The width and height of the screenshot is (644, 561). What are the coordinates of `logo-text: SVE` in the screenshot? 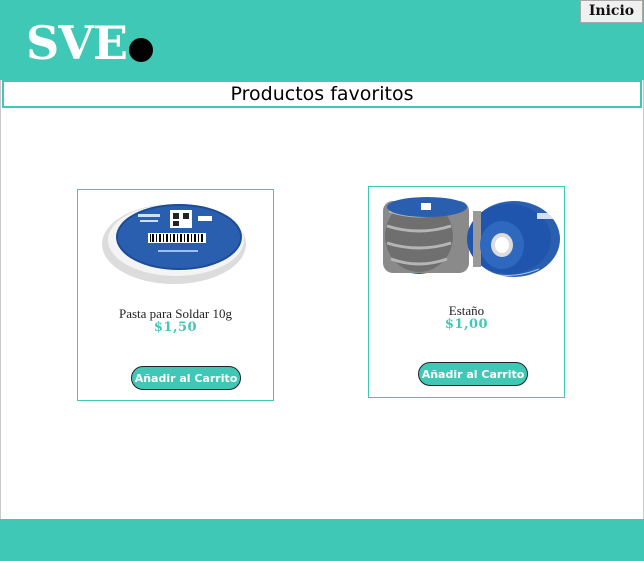 It's located at (77, 43).